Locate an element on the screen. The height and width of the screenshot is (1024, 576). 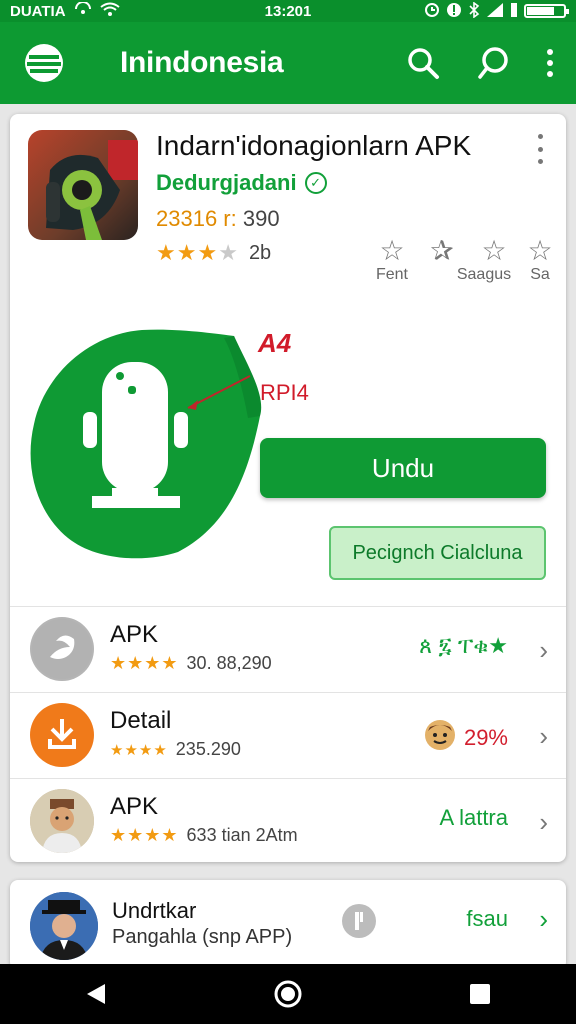
navigation-bar is located at coordinates (288, 994).